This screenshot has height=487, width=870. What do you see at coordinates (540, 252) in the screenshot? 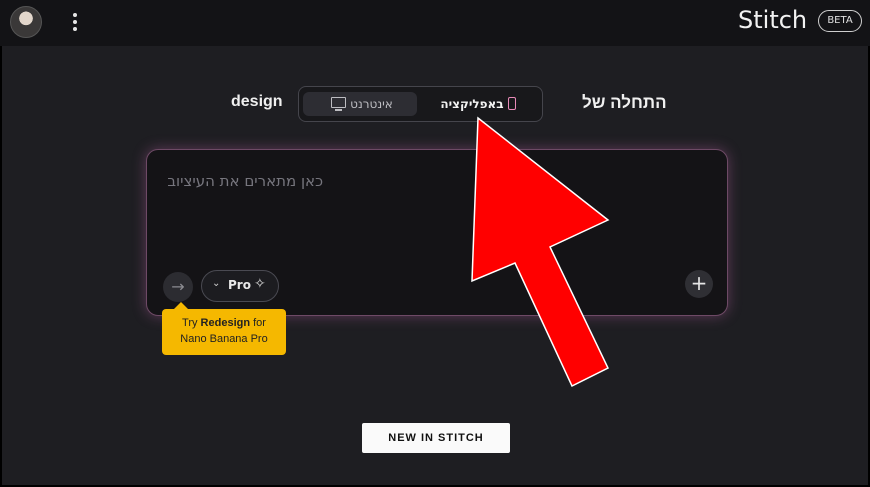
I see `annotation-arrow-icon` at bounding box center [540, 252].